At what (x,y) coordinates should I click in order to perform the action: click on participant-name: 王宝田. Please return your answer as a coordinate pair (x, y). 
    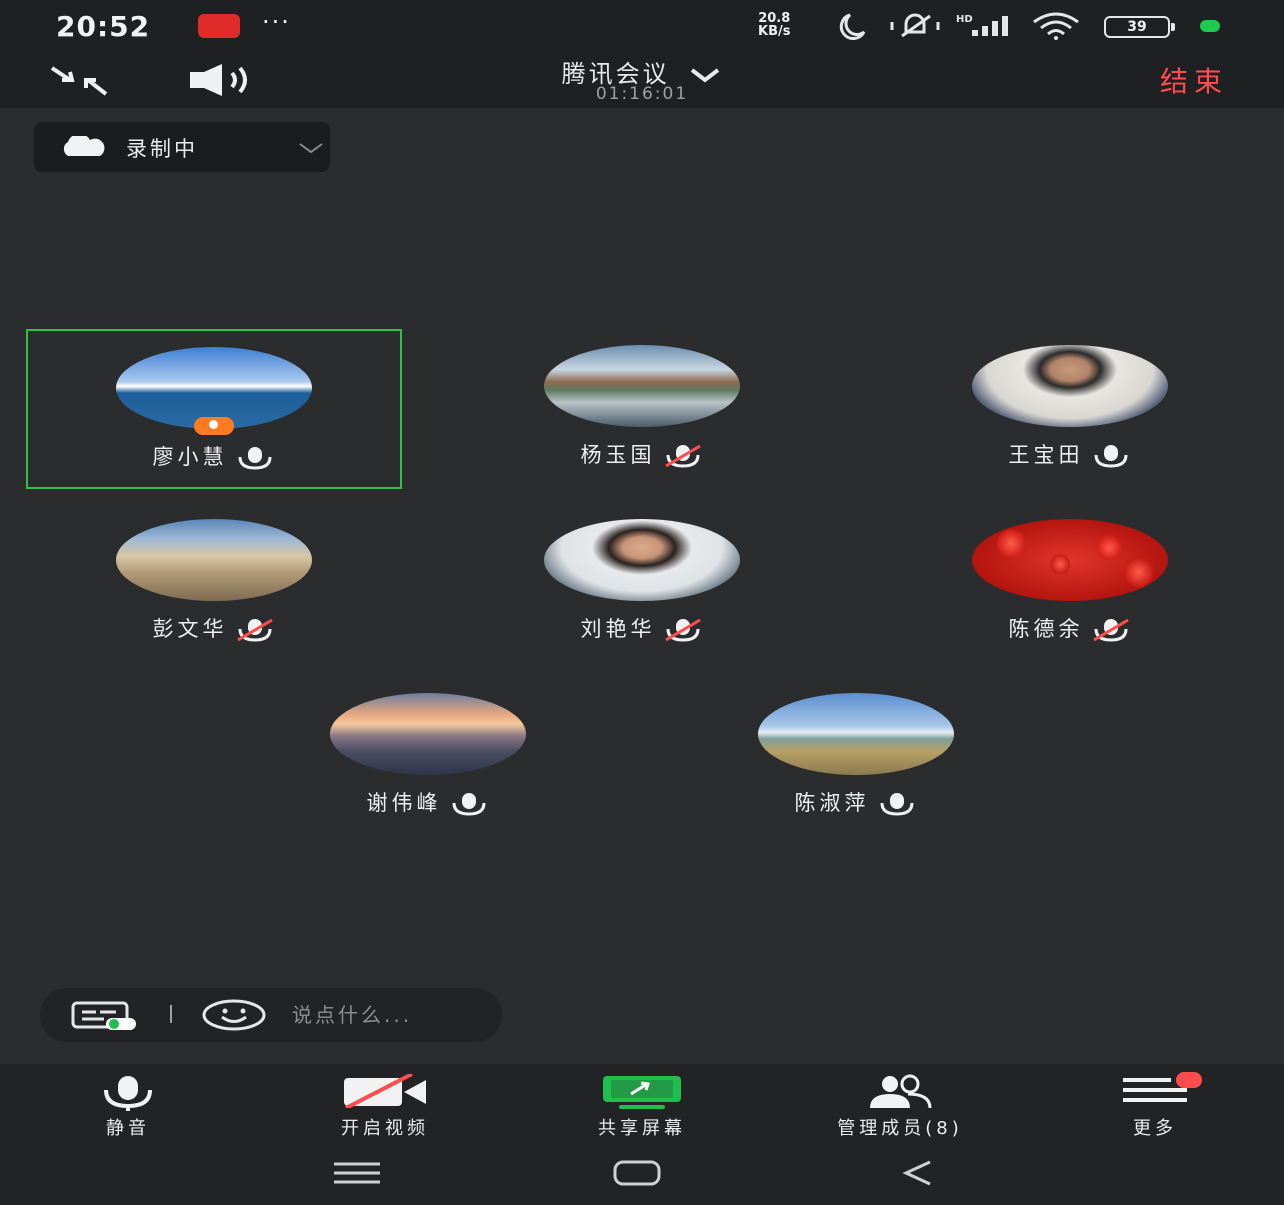
    Looking at the image, I should click on (1046, 455).